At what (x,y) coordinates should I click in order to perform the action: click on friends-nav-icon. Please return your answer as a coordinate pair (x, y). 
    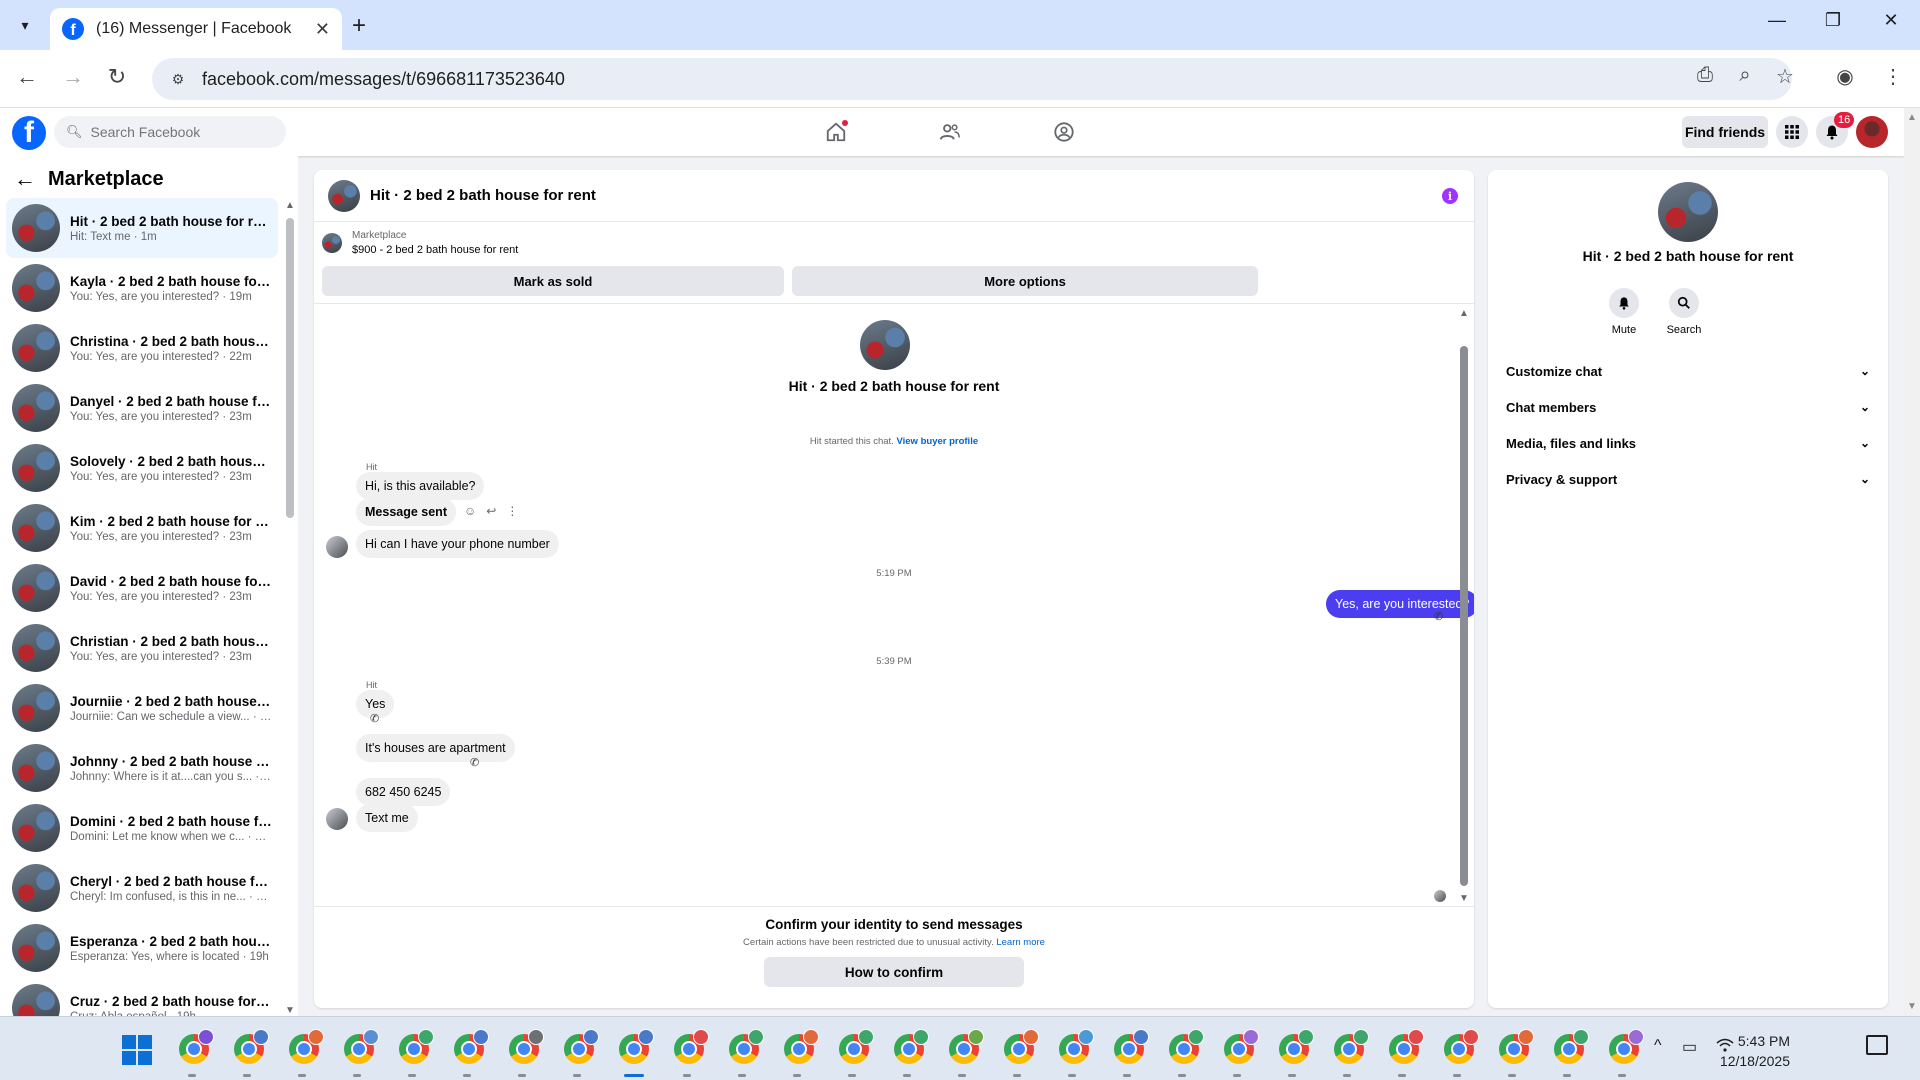
    Looking at the image, I should click on (950, 132).